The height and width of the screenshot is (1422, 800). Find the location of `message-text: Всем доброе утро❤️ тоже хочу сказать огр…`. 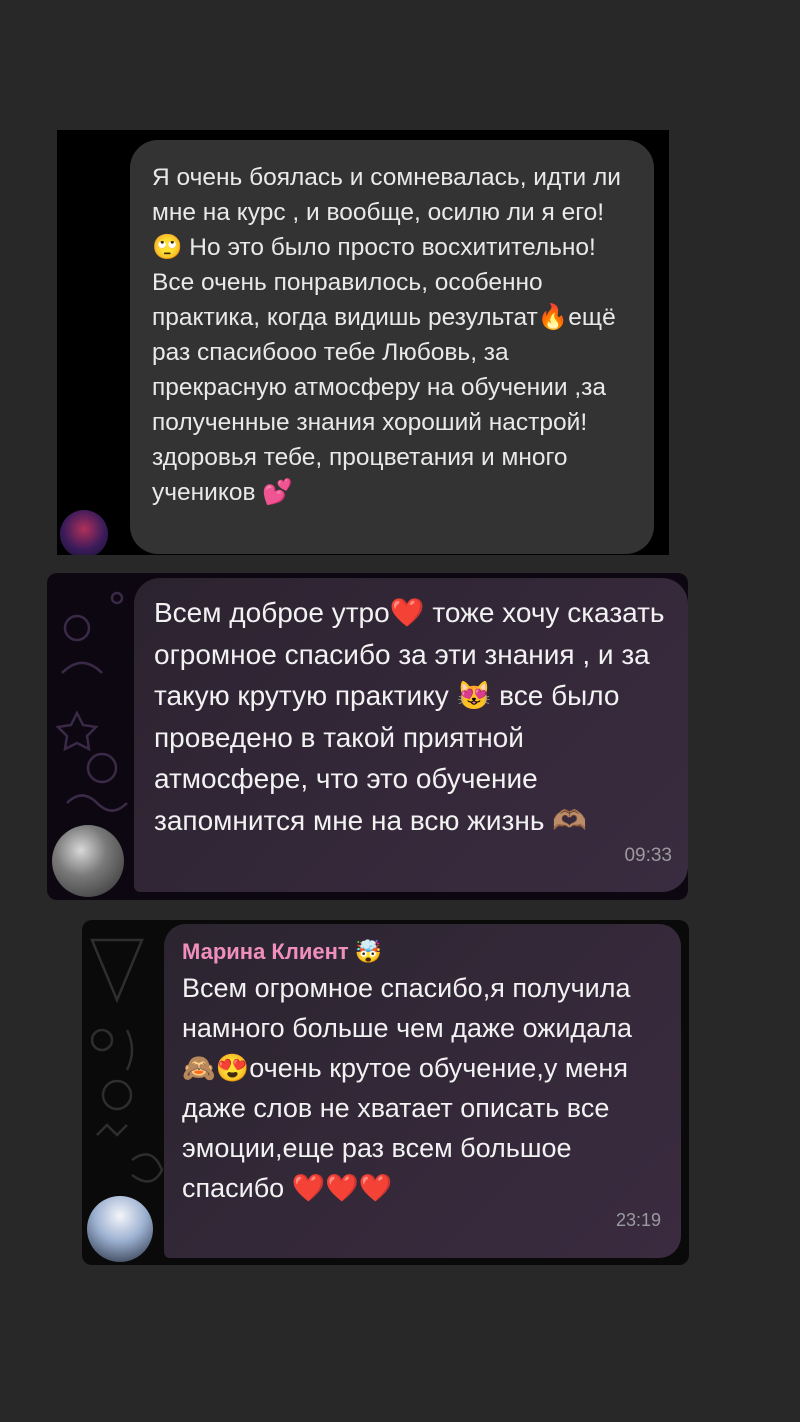

message-text: Всем доброе утро❤️ тоже хочу сказать огр… is located at coordinates (409, 716).